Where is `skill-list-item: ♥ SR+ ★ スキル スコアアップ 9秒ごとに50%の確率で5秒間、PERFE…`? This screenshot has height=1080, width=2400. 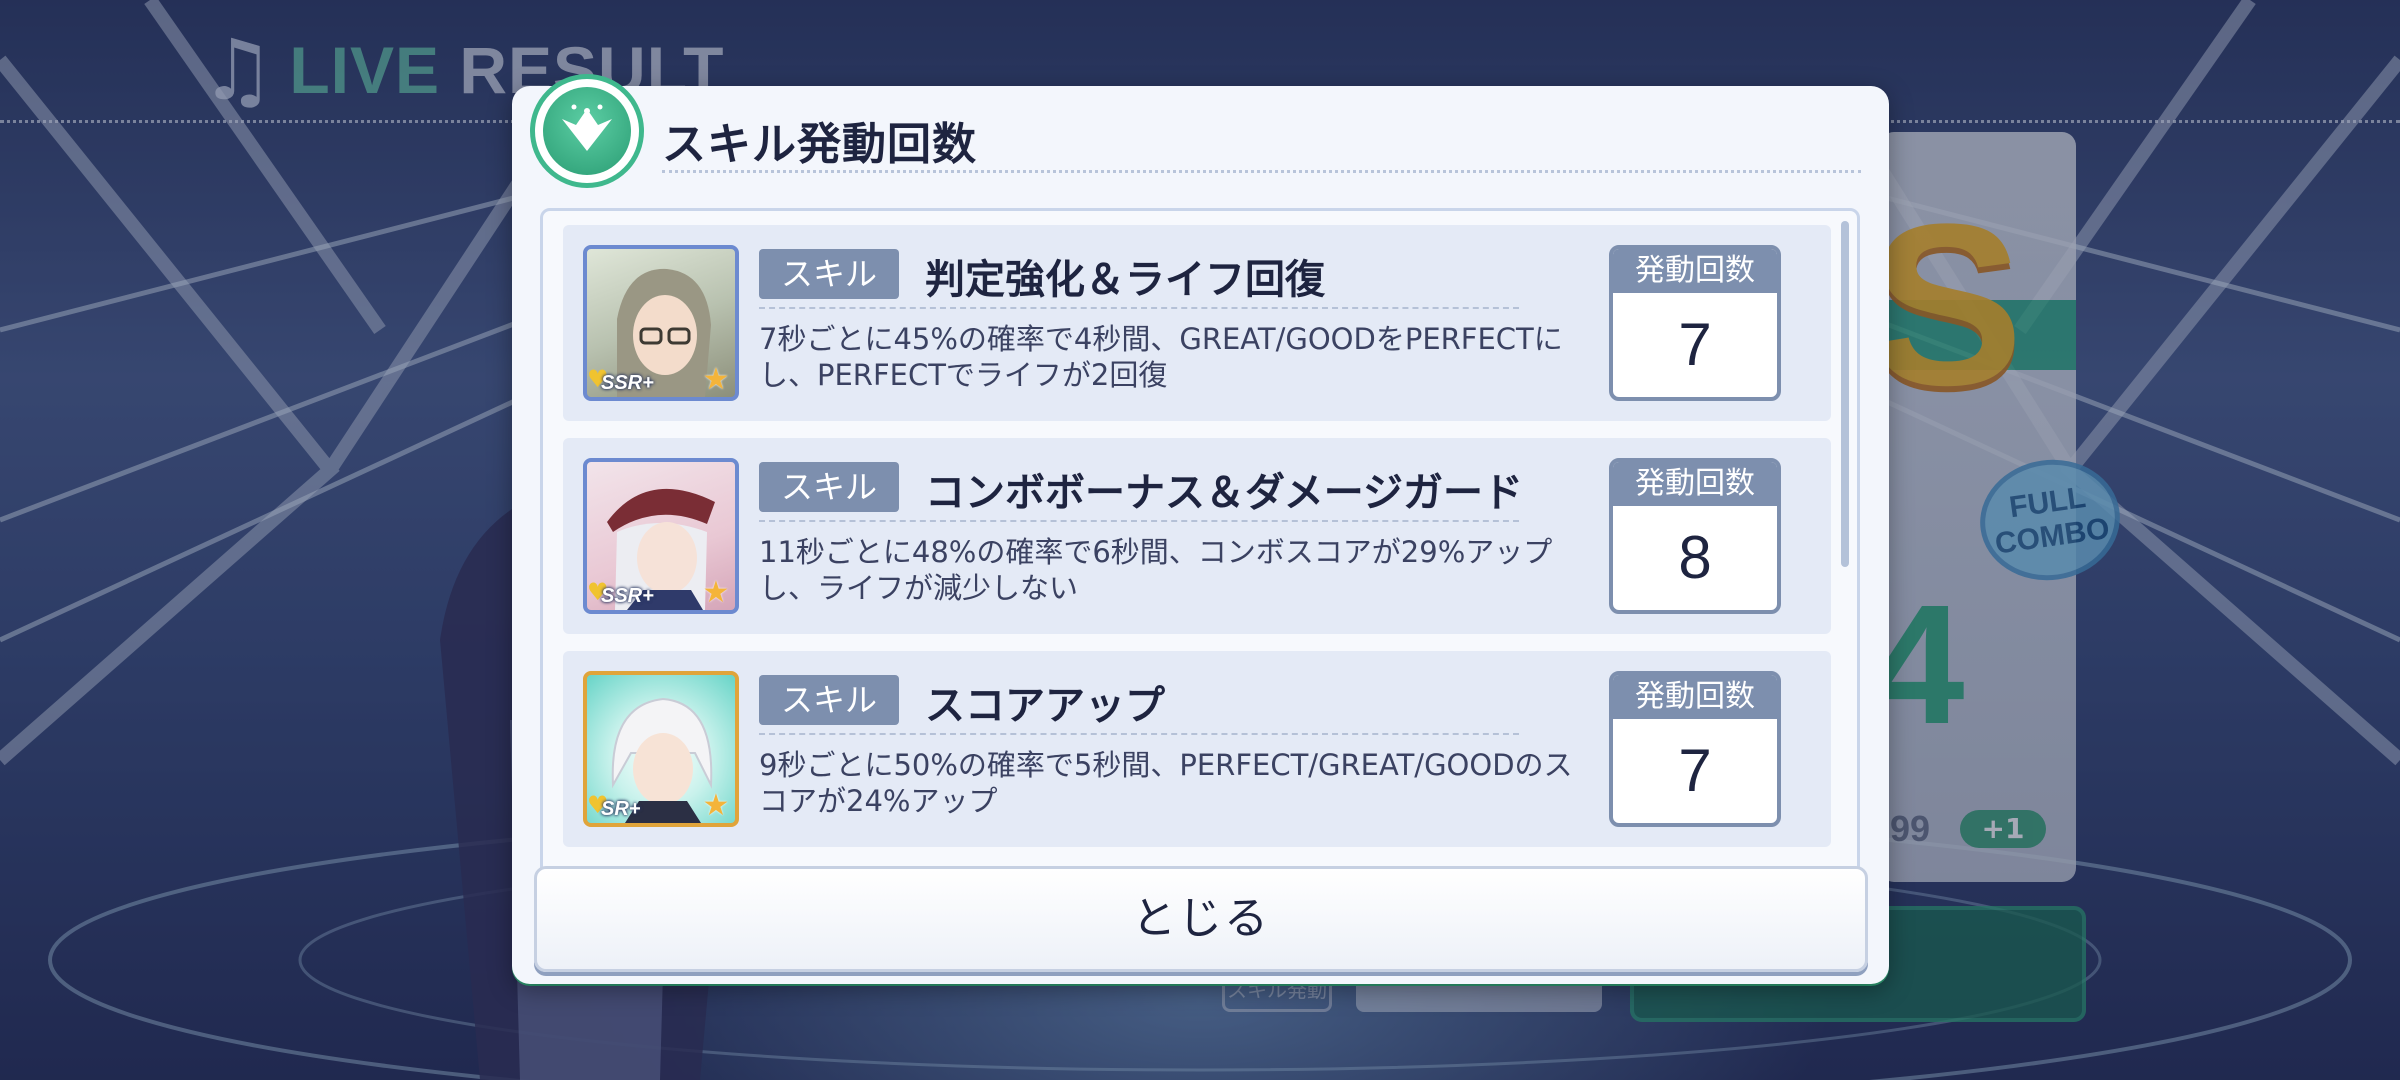 skill-list-item: ♥ SR+ ★ スキル スコアアップ 9秒ごとに50%の確率で5秒間、PERFE… is located at coordinates (1197, 749).